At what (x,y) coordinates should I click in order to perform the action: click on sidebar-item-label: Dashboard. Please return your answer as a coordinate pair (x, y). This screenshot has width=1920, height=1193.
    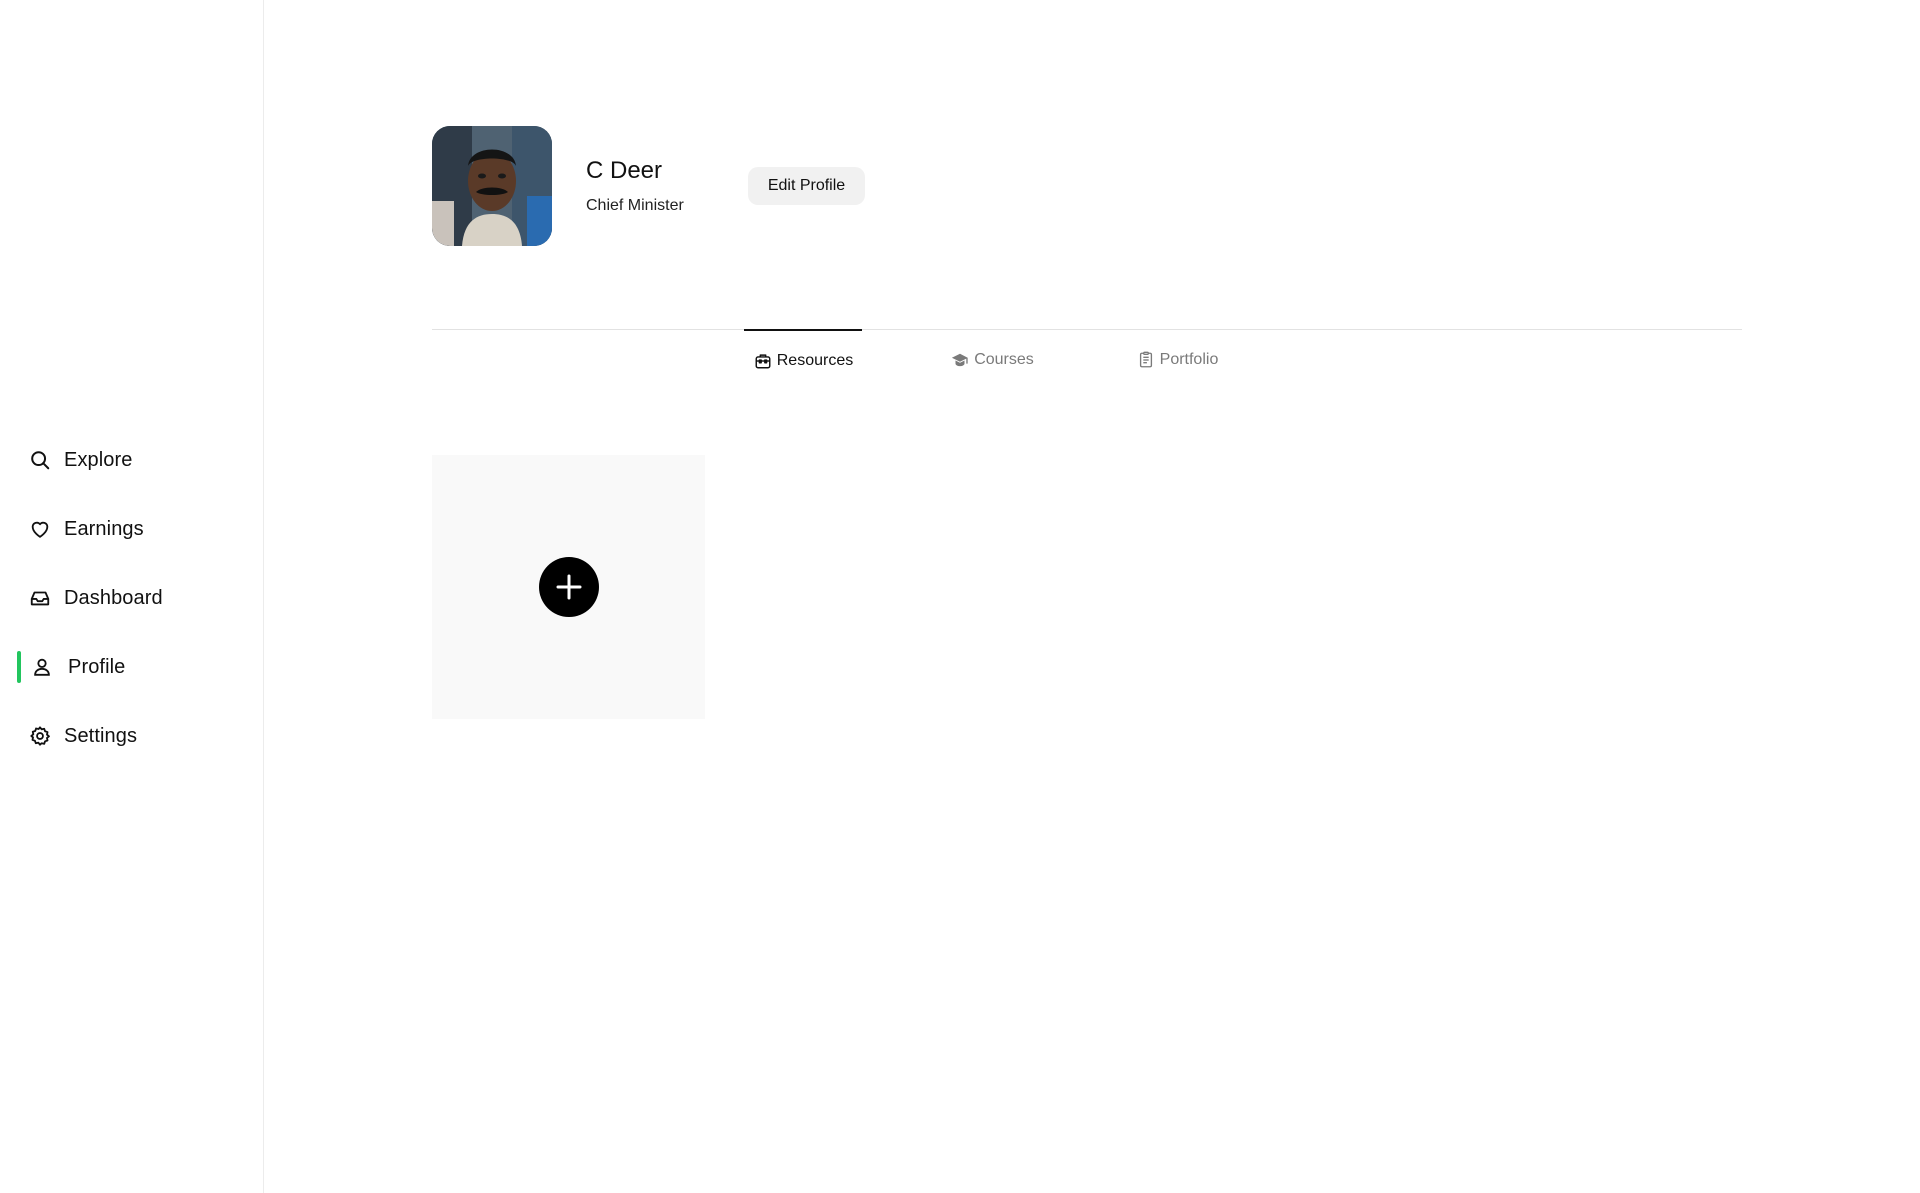
    Looking at the image, I should click on (113, 597).